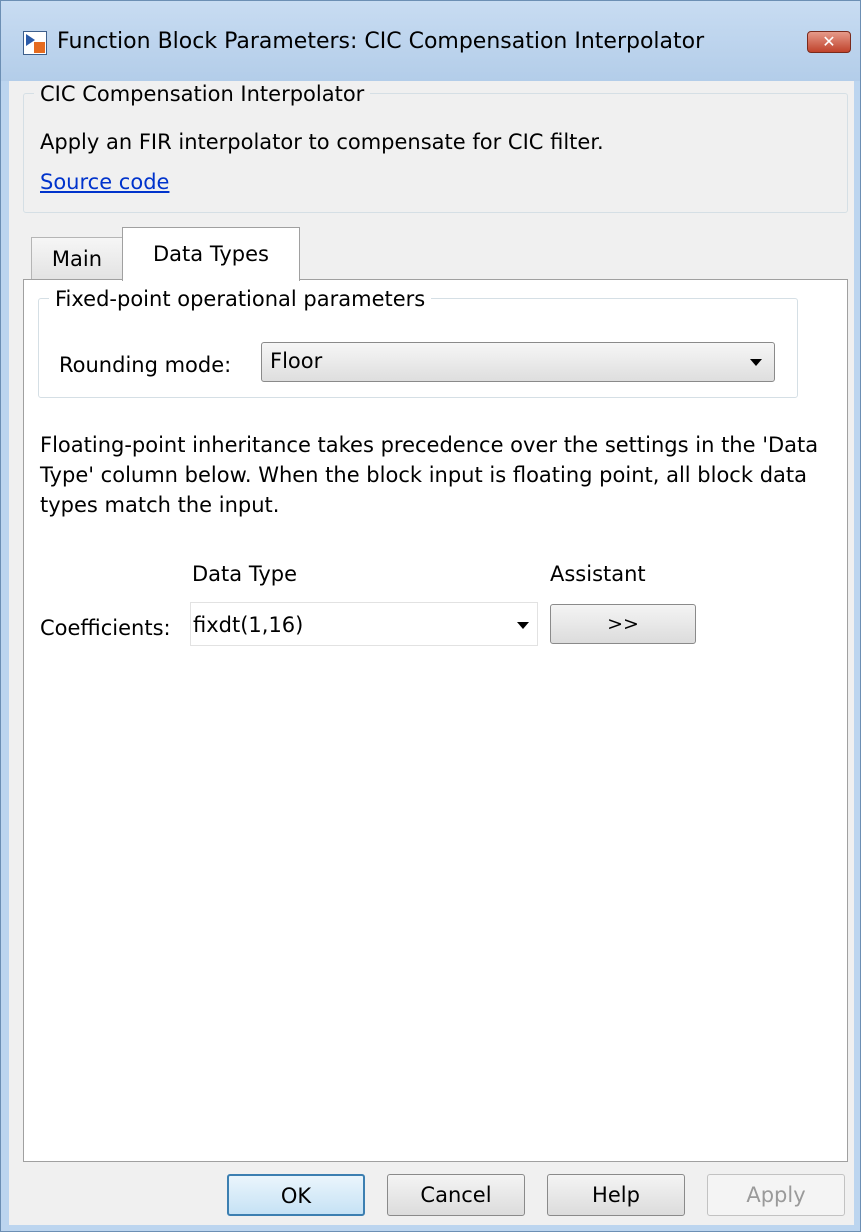 The height and width of the screenshot is (1232, 861). Describe the element at coordinates (245, 574) in the screenshot. I see `data-type-column-header: Data Type` at that location.